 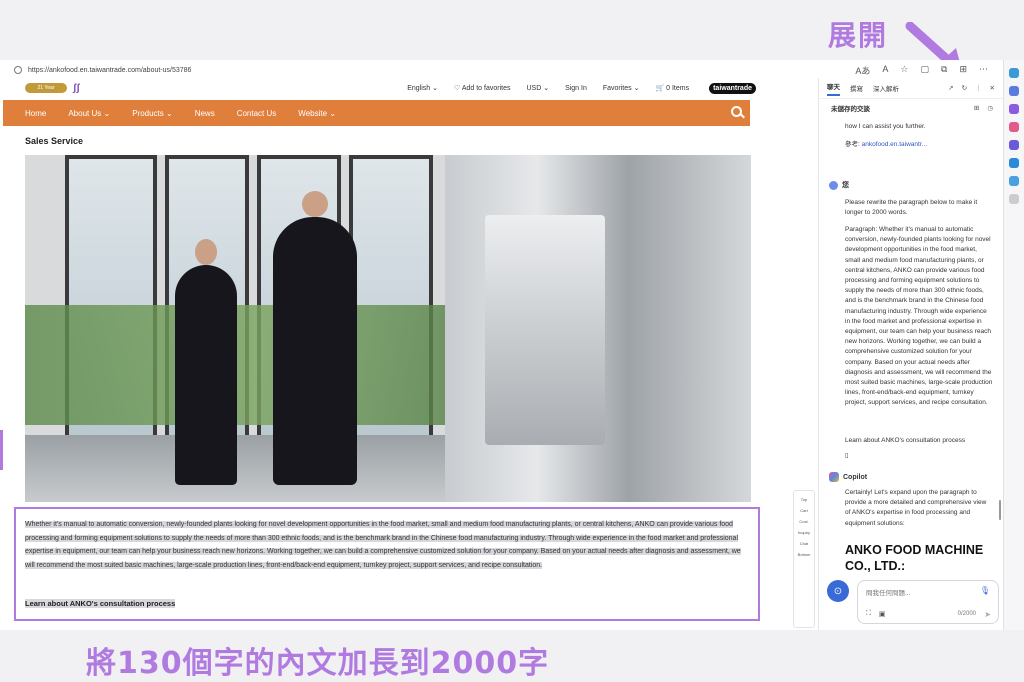 I want to click on logo-badge-text: 21 Year, so click(x=46, y=88).